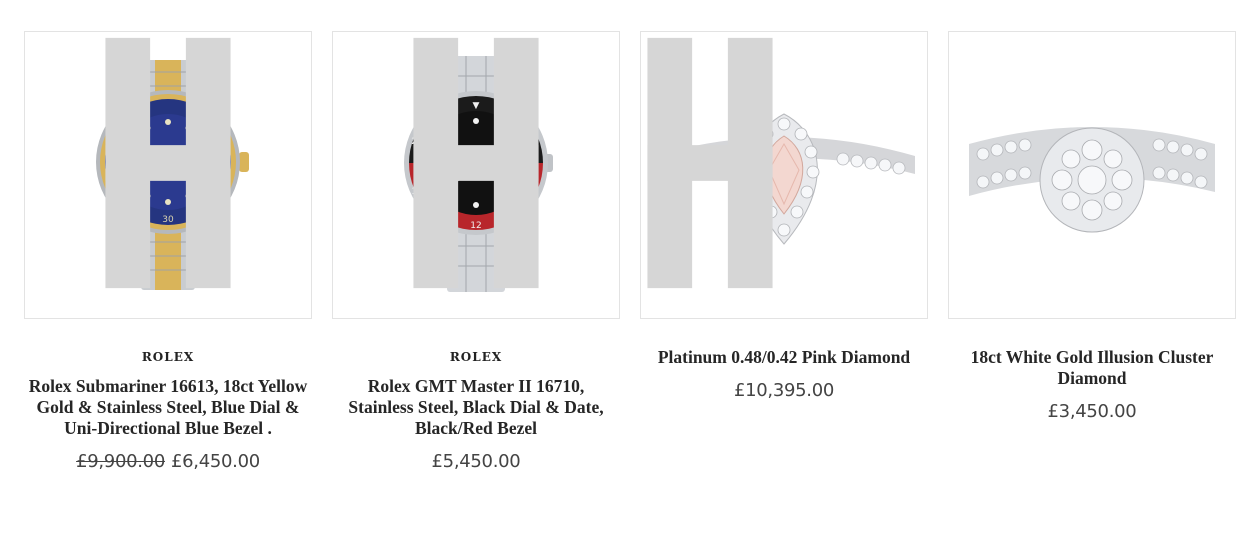 This screenshot has height=537, width=1250. I want to click on product-image-cluster-diamond, so click(1092, 175).